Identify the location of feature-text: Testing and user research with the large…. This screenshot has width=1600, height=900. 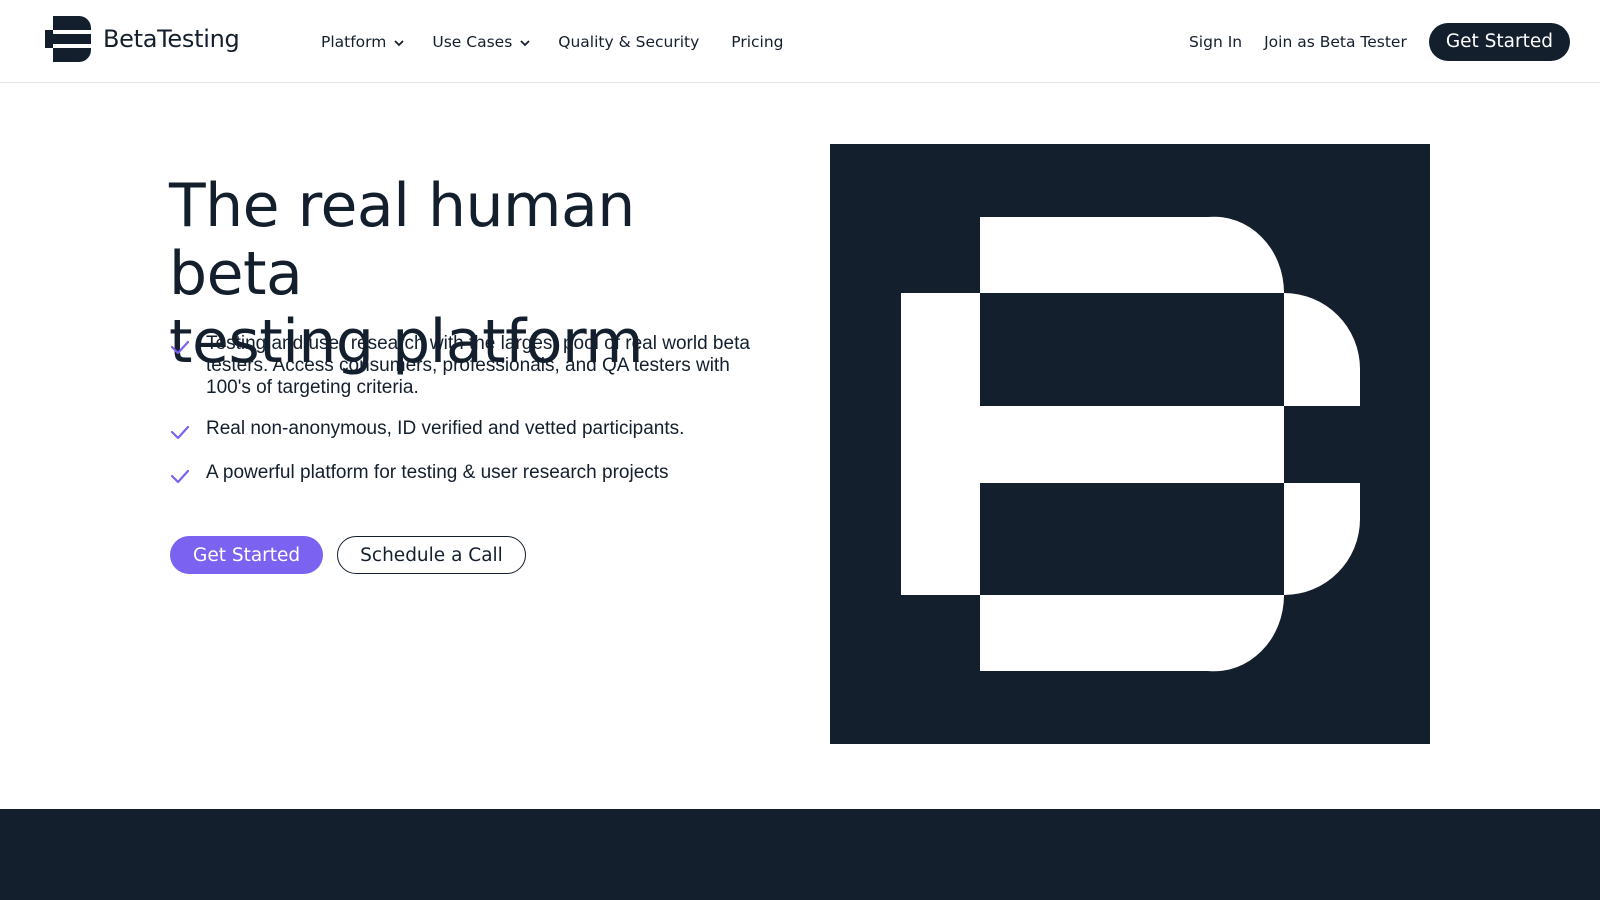
(478, 365).